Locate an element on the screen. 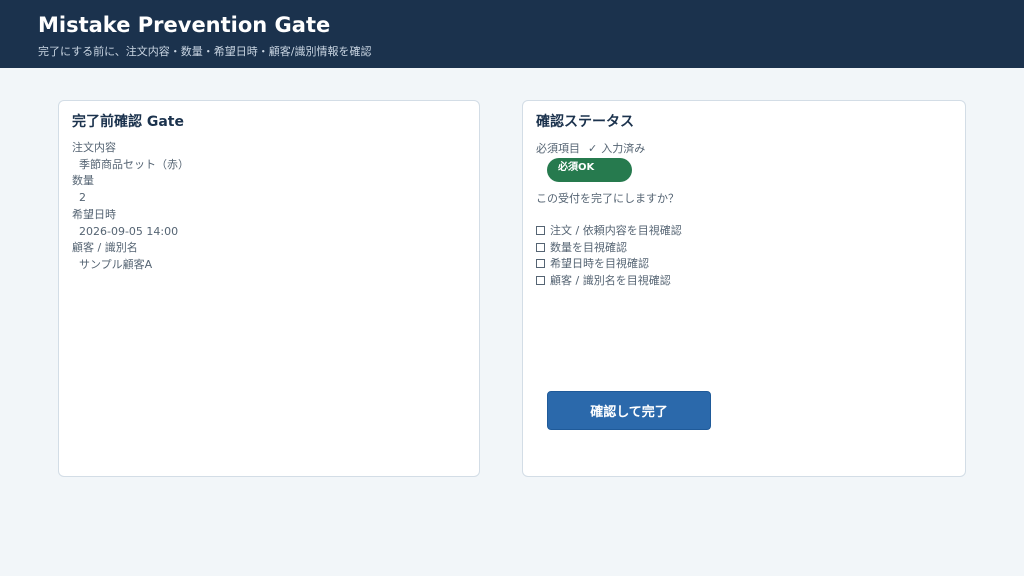  checklist-item-order: 注文 / 依頼内容を目視確認 is located at coordinates (609, 231).